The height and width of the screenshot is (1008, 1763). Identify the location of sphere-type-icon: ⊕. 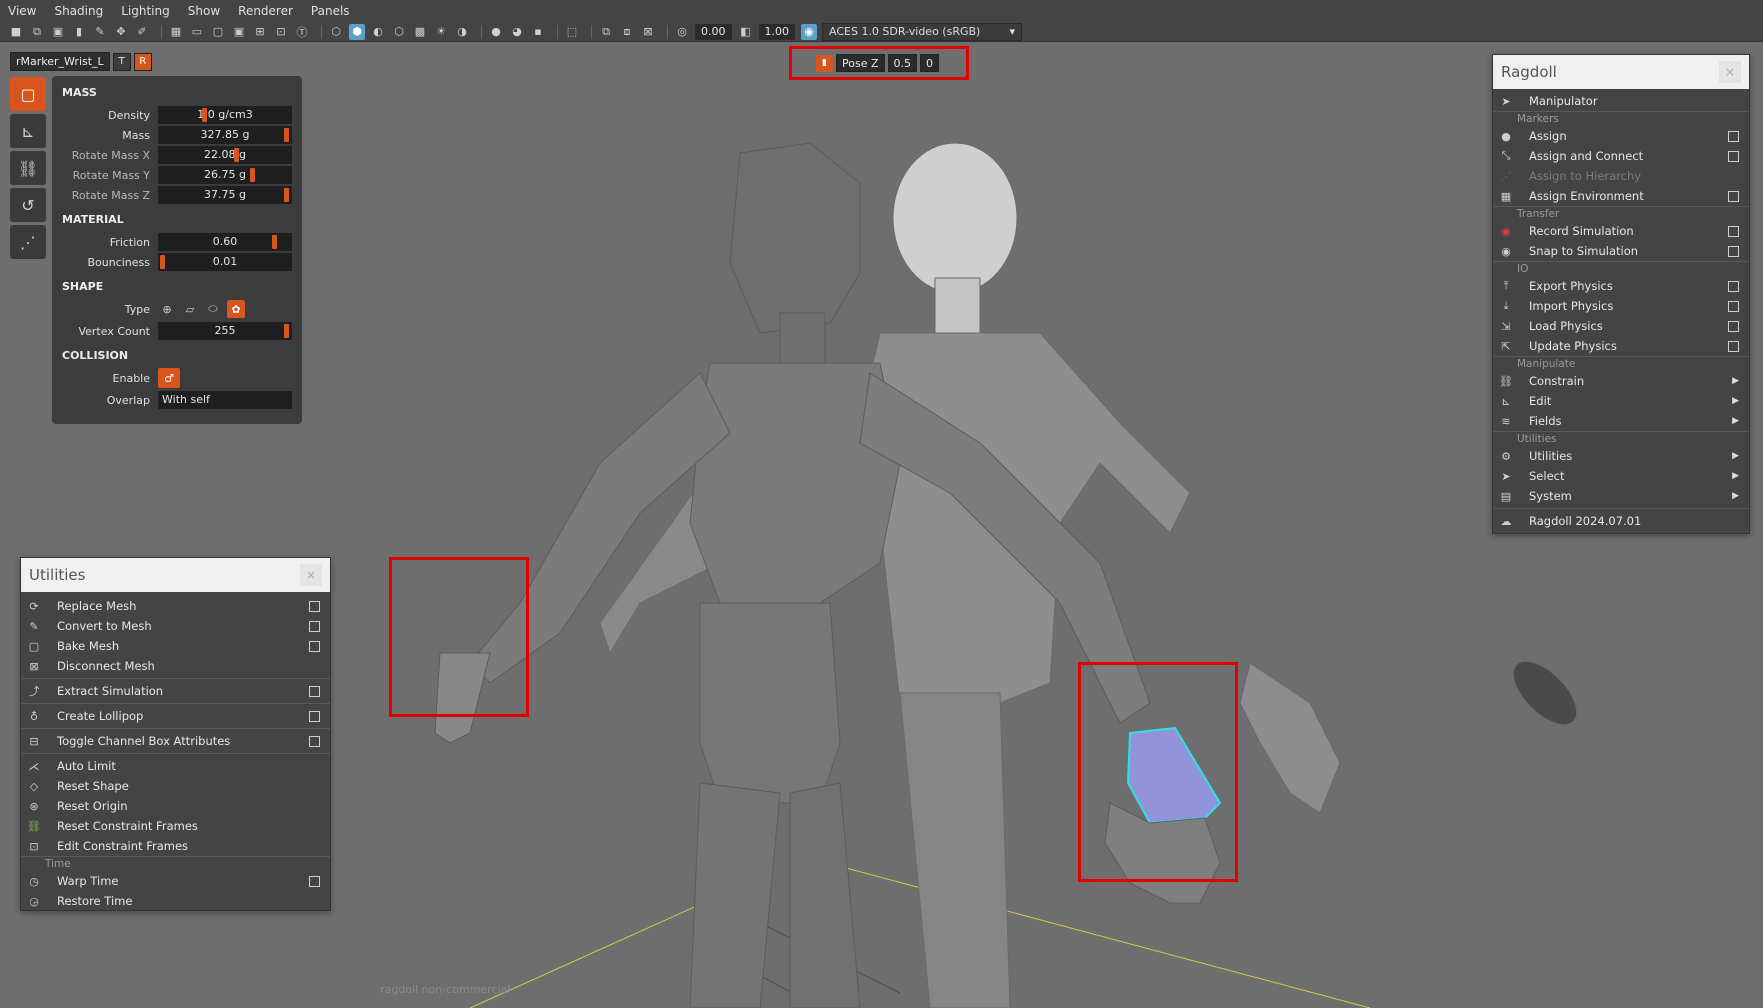
(167, 309).